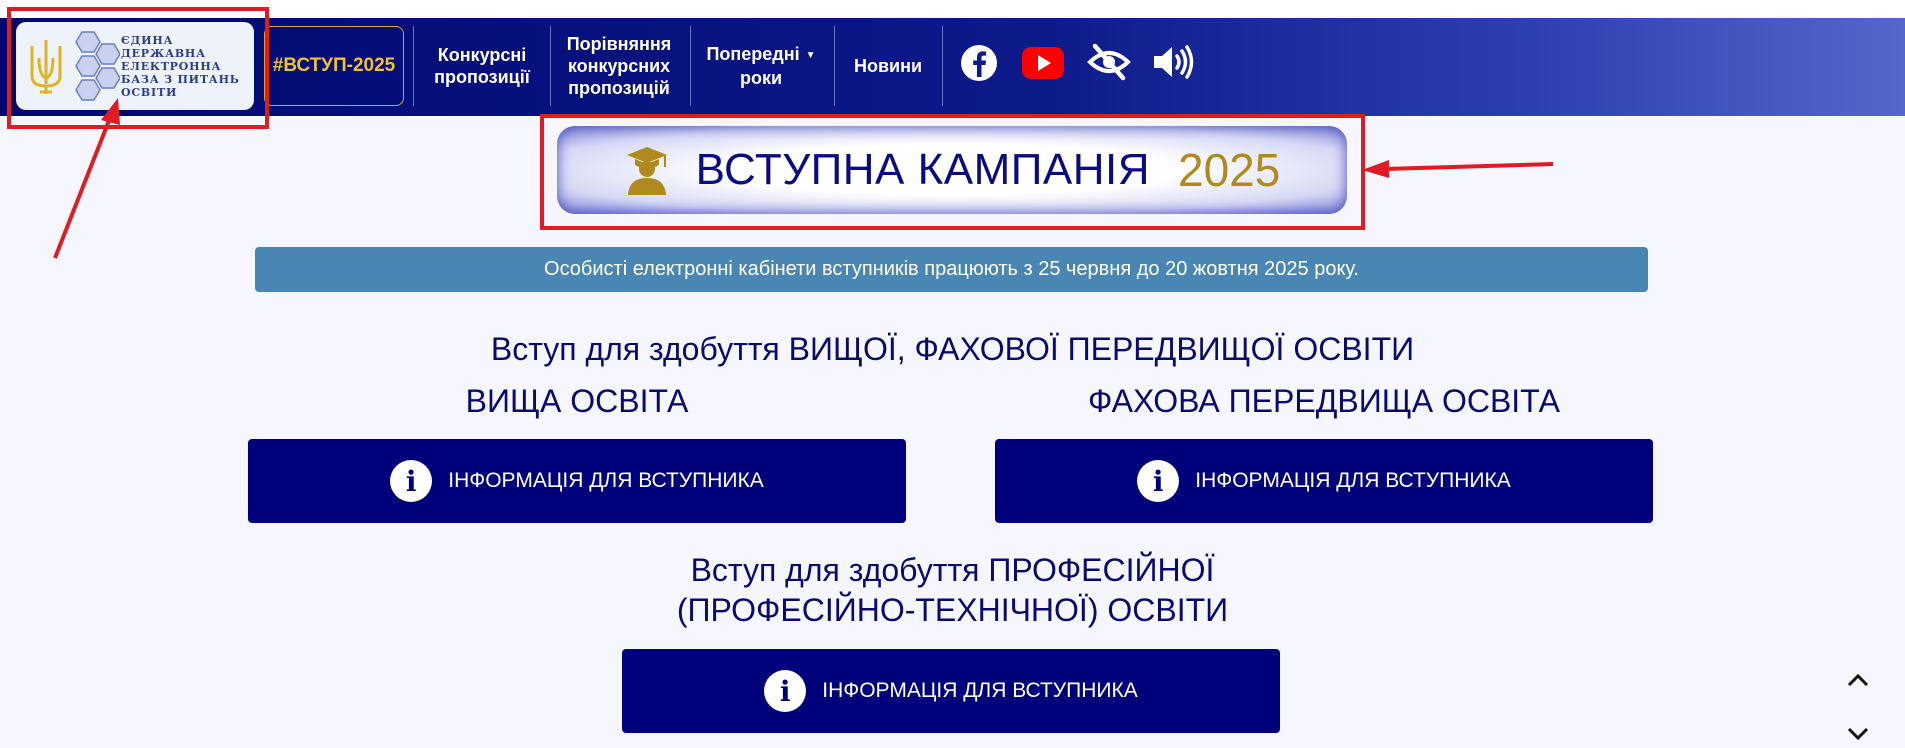 The image size is (1905, 748). What do you see at coordinates (482, 55) in the screenshot?
I see `nav-label: Конкурсні` at bounding box center [482, 55].